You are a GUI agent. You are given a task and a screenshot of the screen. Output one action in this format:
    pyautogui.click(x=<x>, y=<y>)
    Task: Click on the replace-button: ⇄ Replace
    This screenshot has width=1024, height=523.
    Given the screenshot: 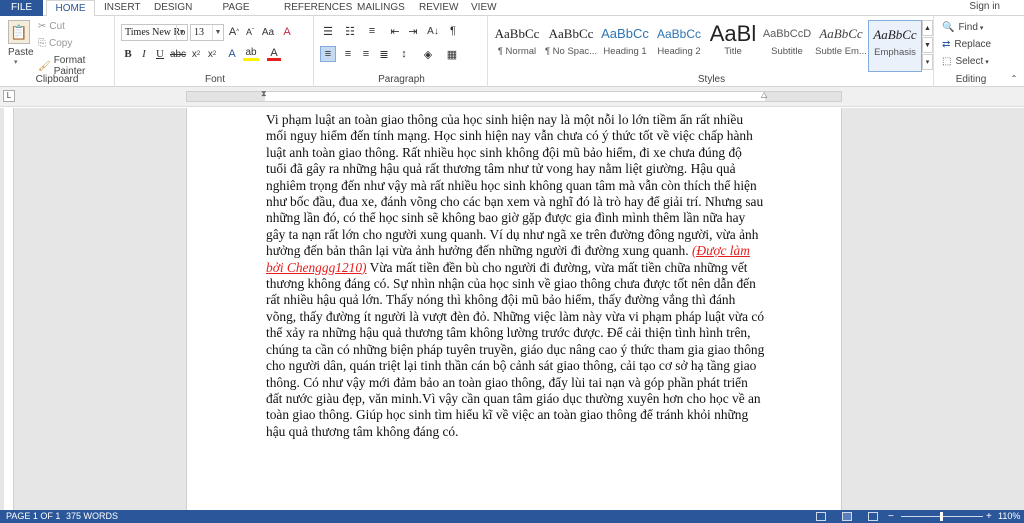 What is the action you would take?
    pyautogui.click(x=966, y=44)
    